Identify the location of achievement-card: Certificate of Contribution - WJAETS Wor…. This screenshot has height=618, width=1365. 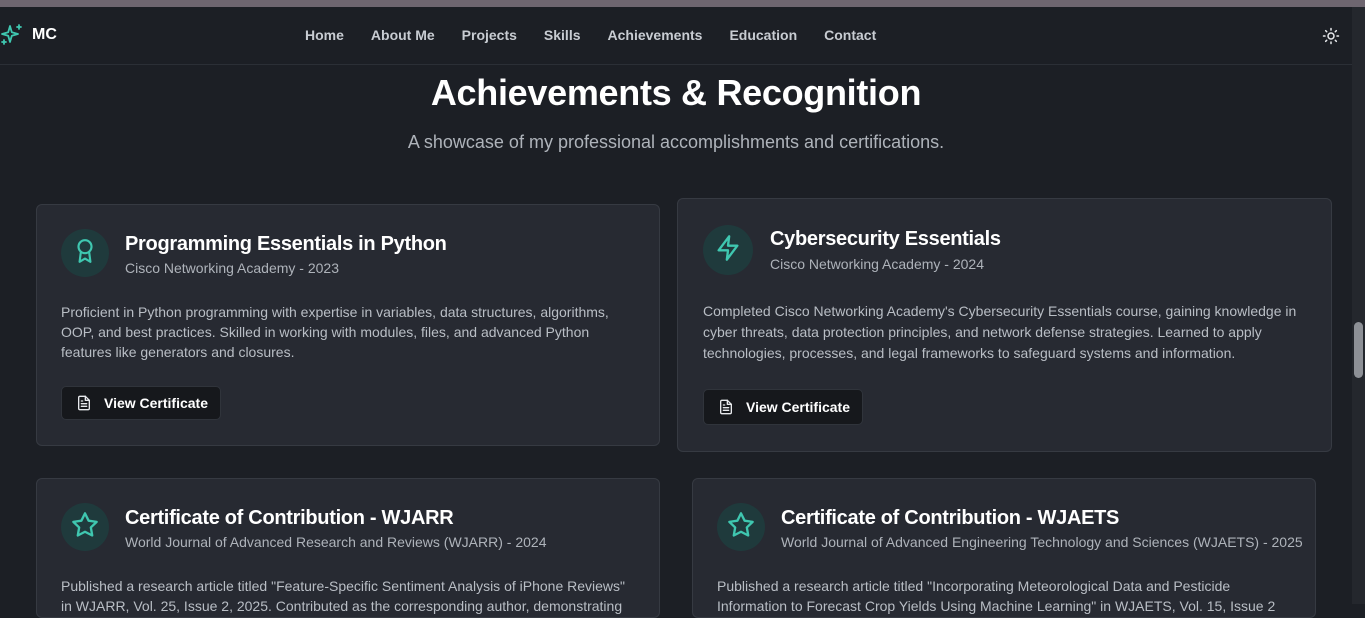
(1004, 548).